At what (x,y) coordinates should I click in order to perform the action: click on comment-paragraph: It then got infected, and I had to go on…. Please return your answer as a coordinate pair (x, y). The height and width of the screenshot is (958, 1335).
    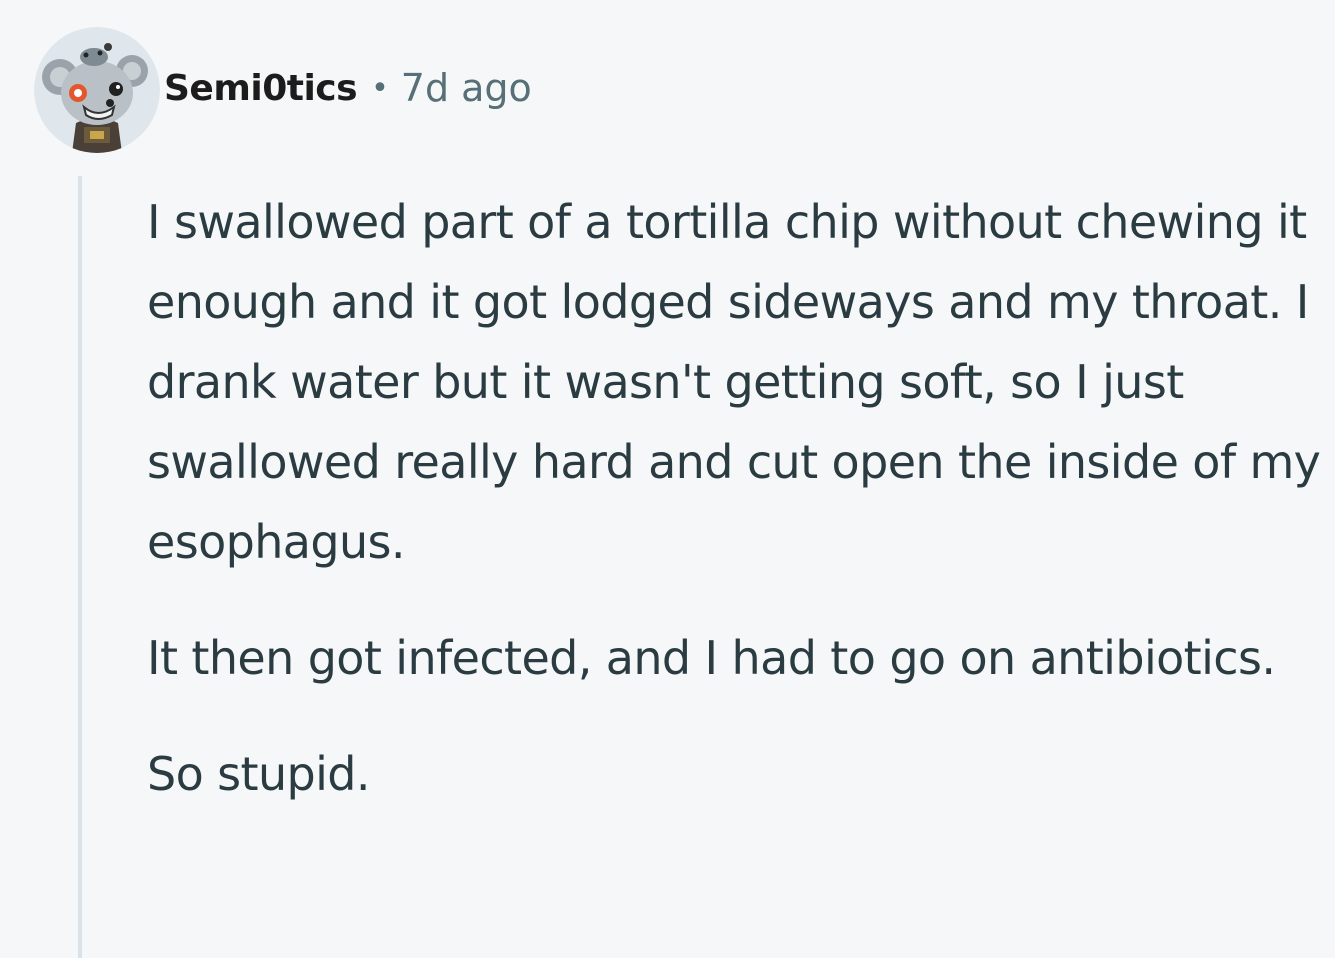
    Looking at the image, I should click on (711, 658).